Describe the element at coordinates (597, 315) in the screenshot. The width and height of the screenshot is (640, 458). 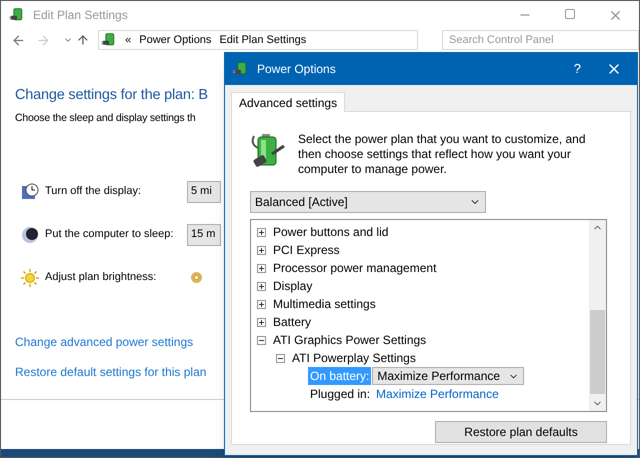
I see `scrollbar` at that location.